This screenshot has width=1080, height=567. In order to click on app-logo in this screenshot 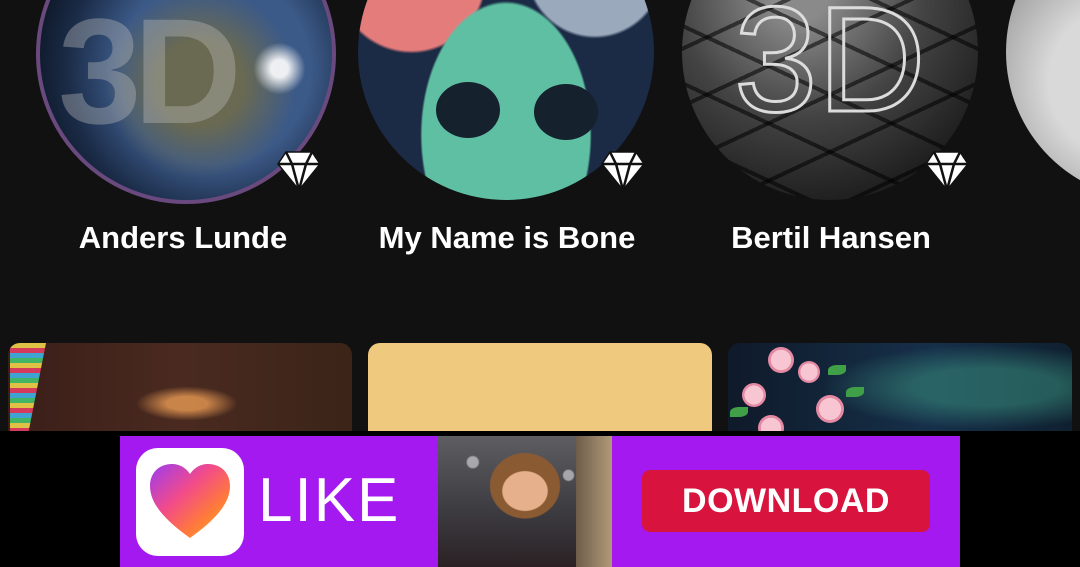, I will do `click(190, 502)`.